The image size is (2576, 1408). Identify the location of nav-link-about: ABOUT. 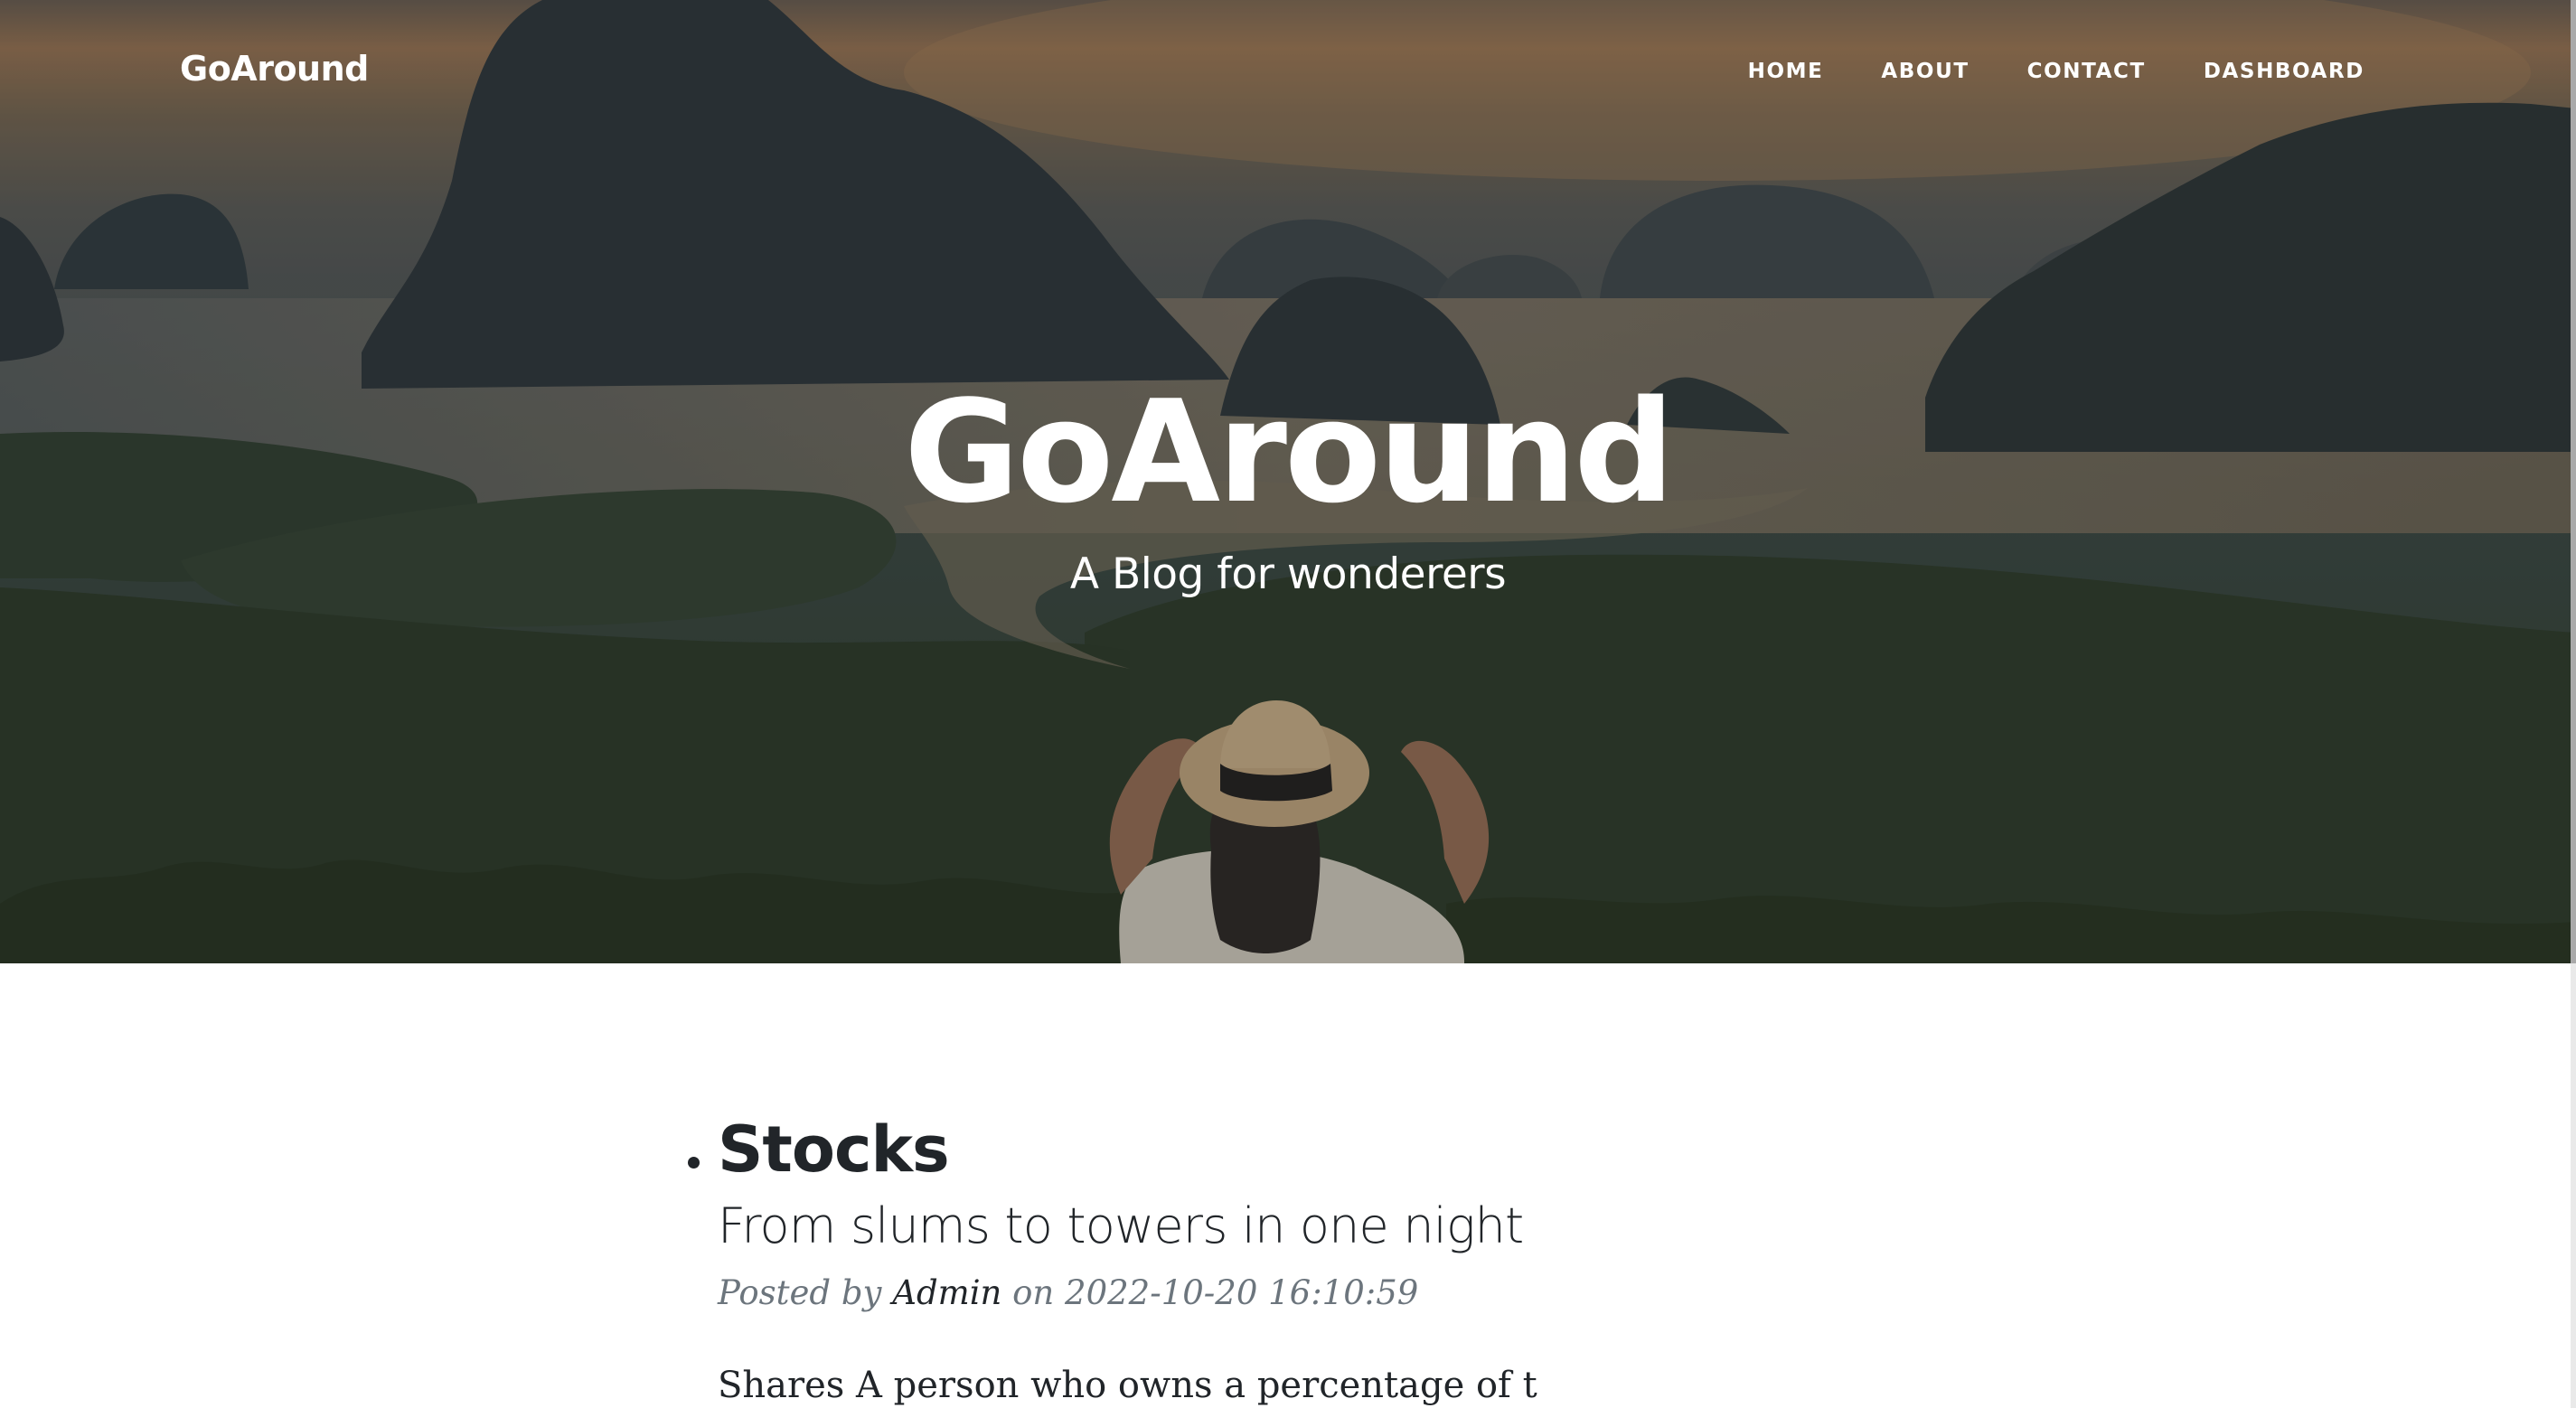
(1925, 71).